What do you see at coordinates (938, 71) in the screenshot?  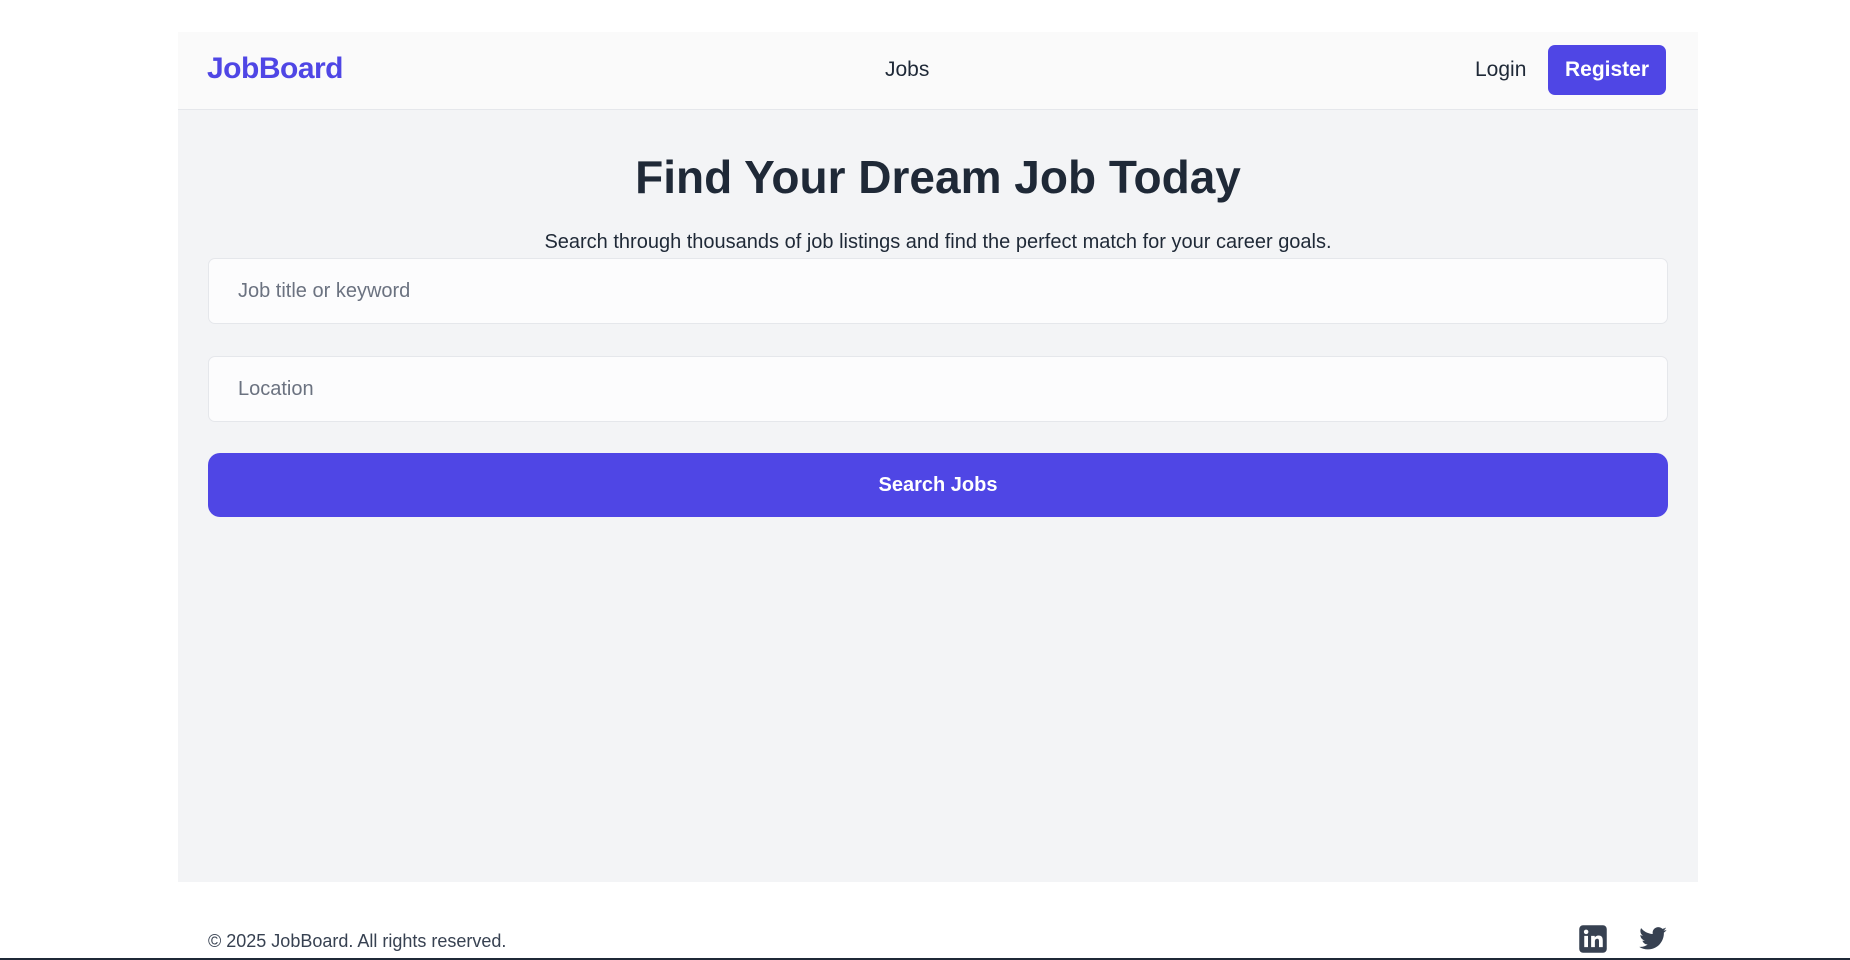 I see `navbar: JobBoard Jobs Login Register` at bounding box center [938, 71].